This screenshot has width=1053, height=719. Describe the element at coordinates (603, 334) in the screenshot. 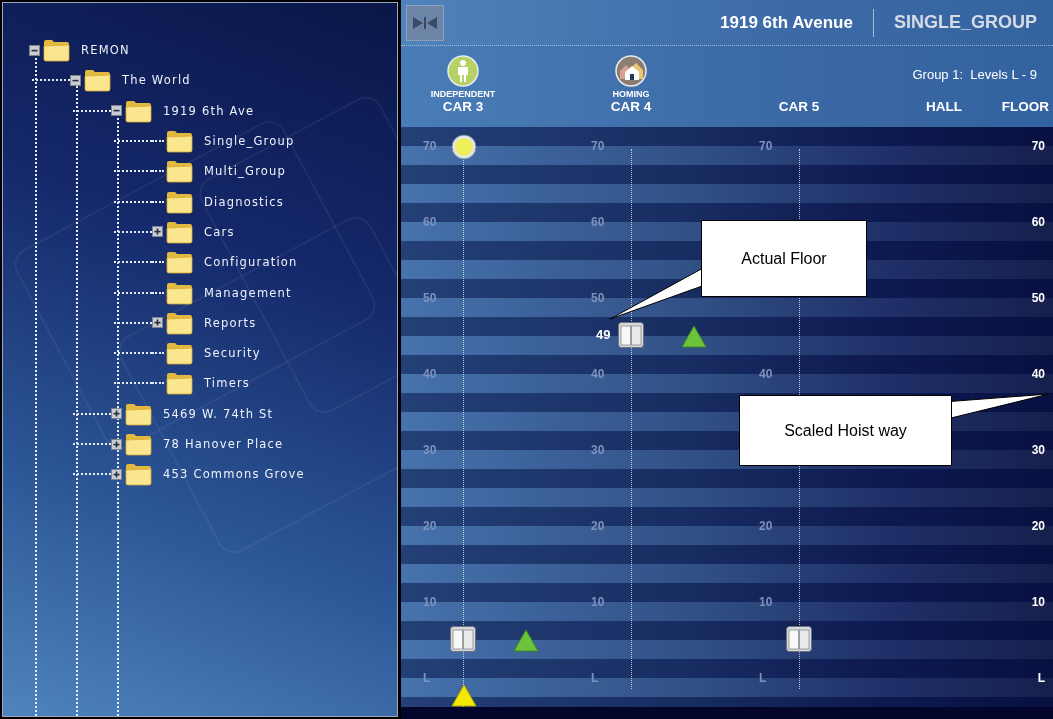

I see `car-floor-number: 49` at that location.